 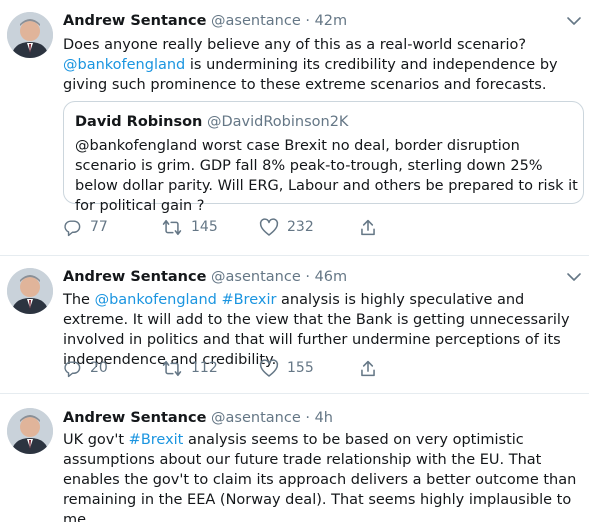 I want to click on tweet-actions: 20 112 155, so click(x=243, y=368).